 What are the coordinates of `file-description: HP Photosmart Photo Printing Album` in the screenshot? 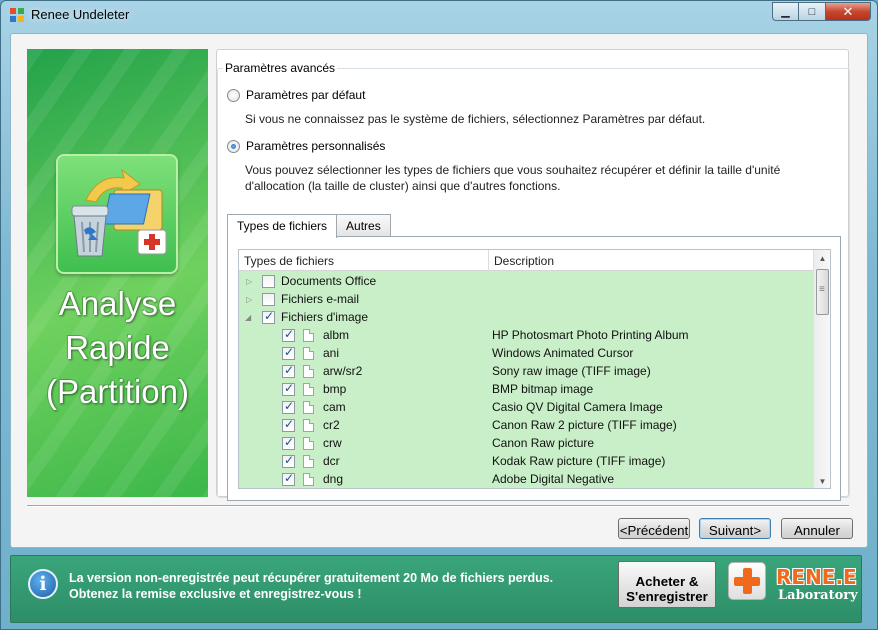 It's located at (590, 335).